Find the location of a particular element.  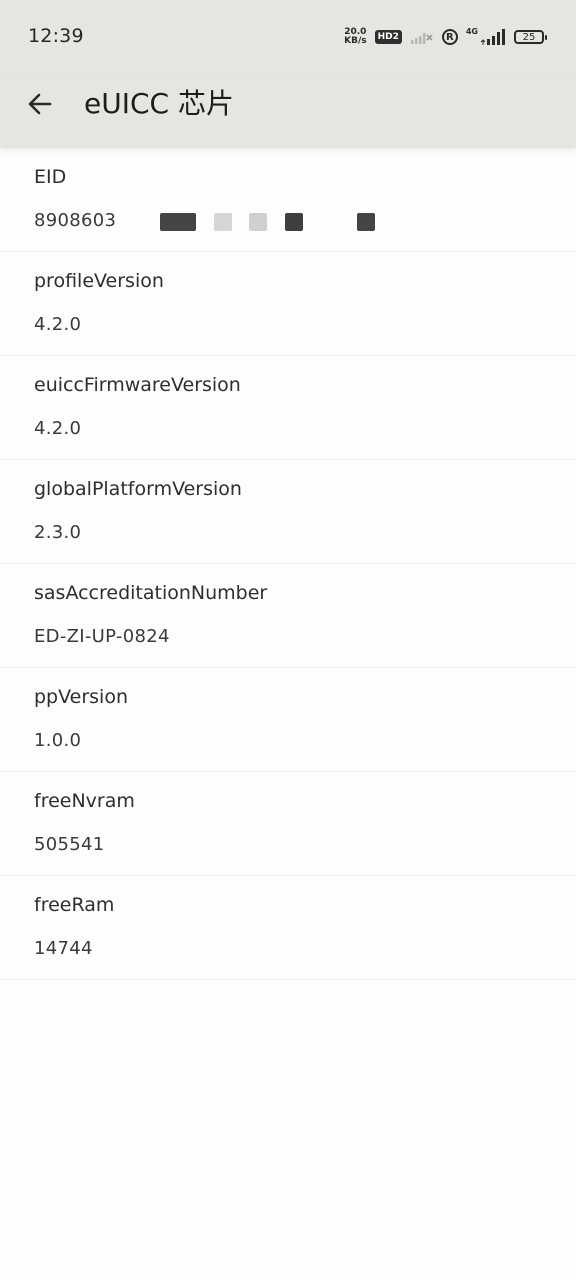

back-button is located at coordinates (40, 104).